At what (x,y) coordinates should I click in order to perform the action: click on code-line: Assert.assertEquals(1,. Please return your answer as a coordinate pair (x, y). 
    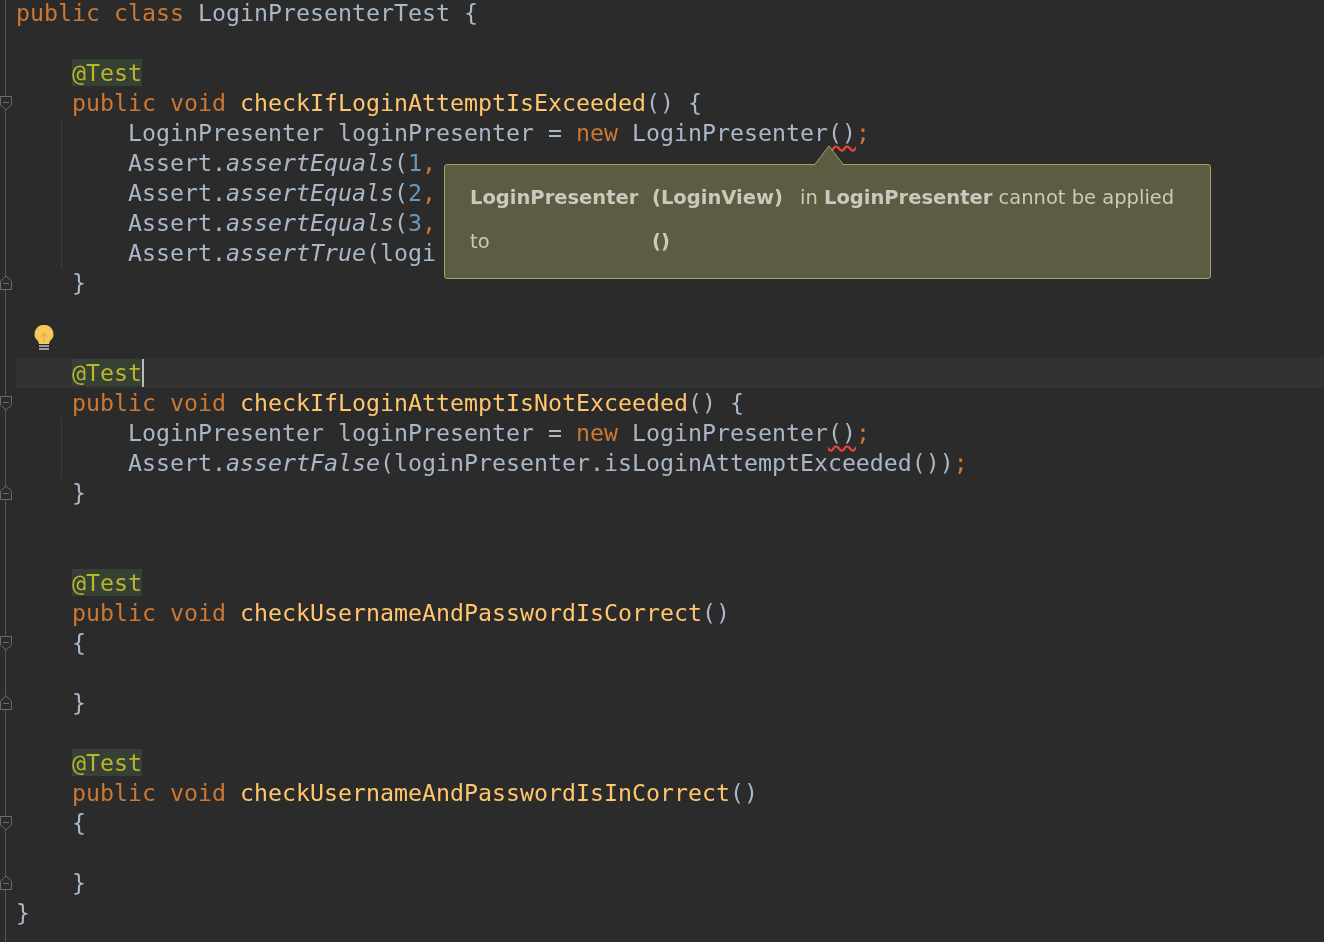
    Looking at the image, I should click on (281, 163).